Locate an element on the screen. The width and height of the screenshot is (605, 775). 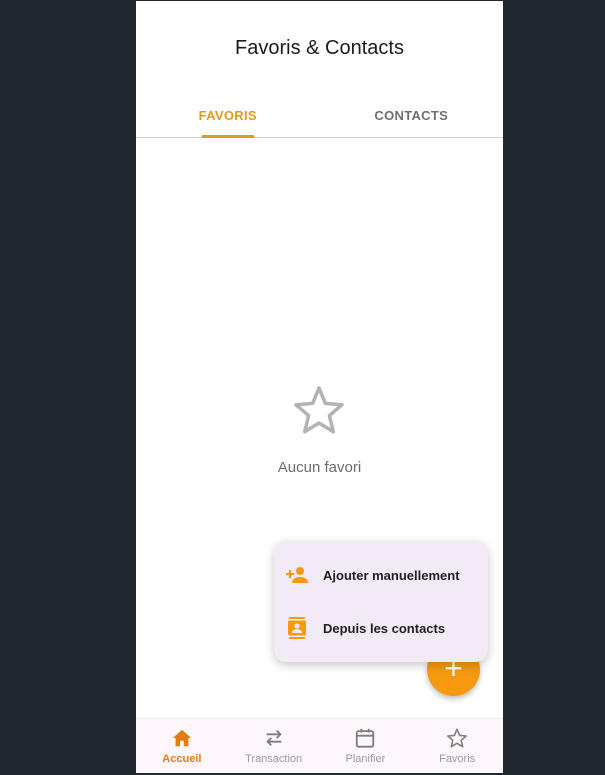
menu-item-from-contacts-label: Depuis les contacts is located at coordinates (384, 628).